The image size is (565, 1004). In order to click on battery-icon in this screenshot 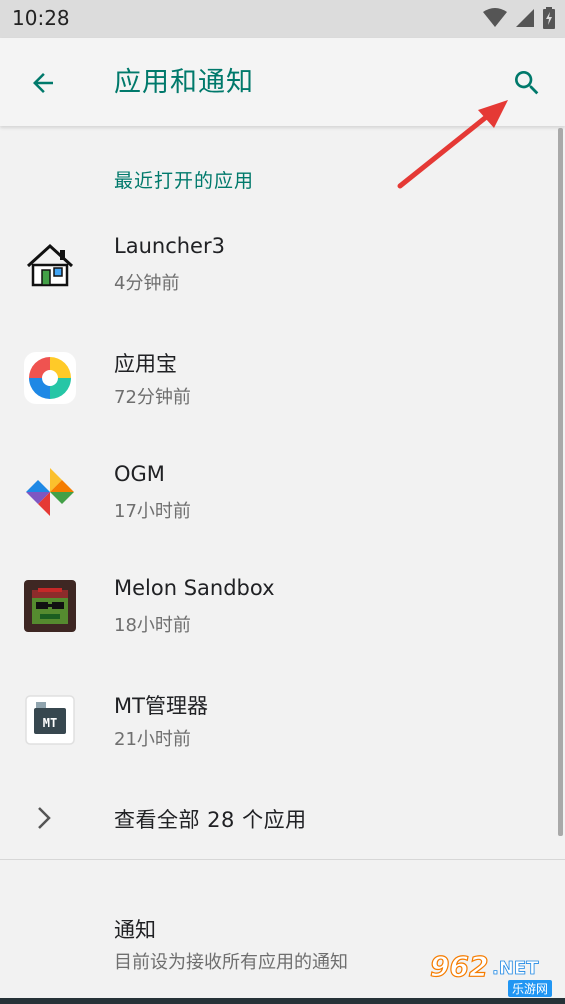, I will do `click(549, 18)`.